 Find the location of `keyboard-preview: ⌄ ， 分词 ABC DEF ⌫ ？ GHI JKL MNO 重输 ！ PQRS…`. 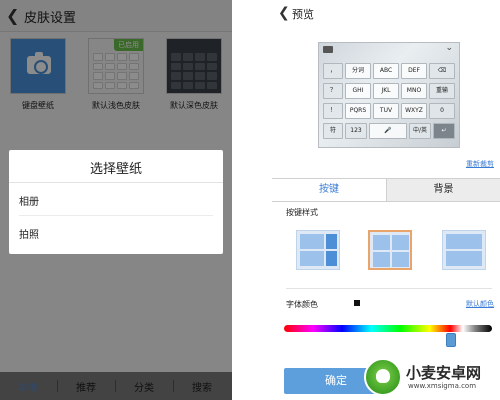

keyboard-preview: ⌄ ， 分词 ABC DEF ⌫ ？ GHI JKL MNO 重输 ！ PQRS… is located at coordinates (389, 95).